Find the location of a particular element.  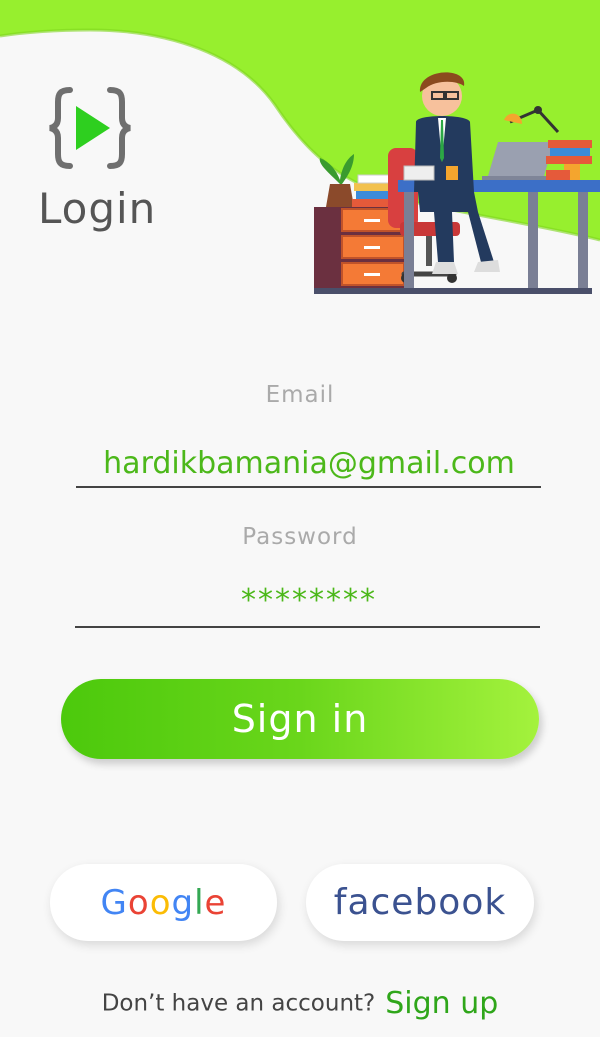

email-label: Email is located at coordinates (300, 395).